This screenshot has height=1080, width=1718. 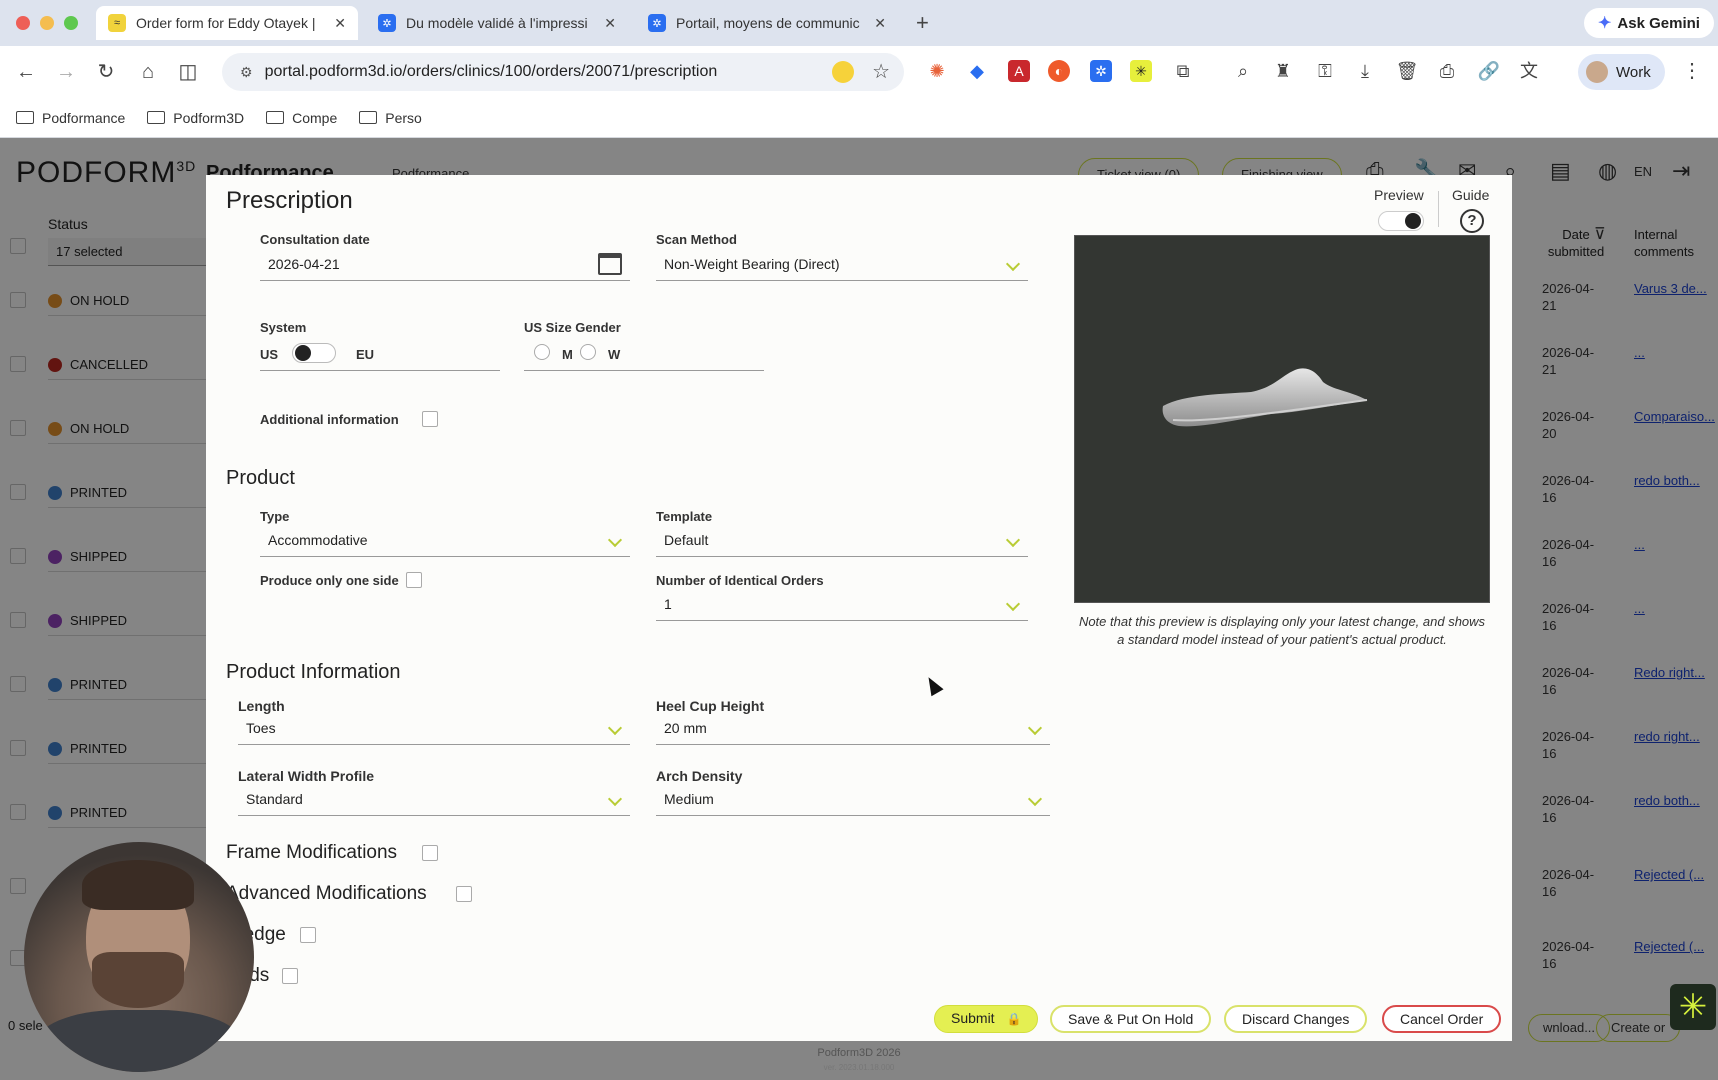 What do you see at coordinates (188, 72) in the screenshot?
I see `split-view-button: ◫` at bounding box center [188, 72].